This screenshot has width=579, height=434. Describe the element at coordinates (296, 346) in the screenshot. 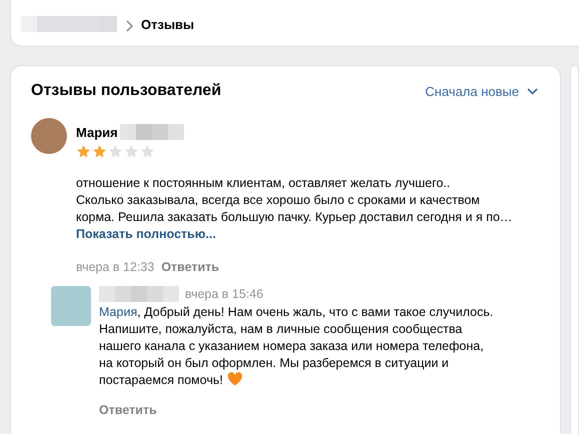

I see `reply-text: Мария, Добрый день! Нам очень жаль, что с вами такое случилось. Напишите, пожалуйста, нам в личные сообщения сообщества нашего канала с указанием номера заказа или номера телефона, на который он был оформлен. Мы разберемся в ситуации и постараемся помочь!` at that location.